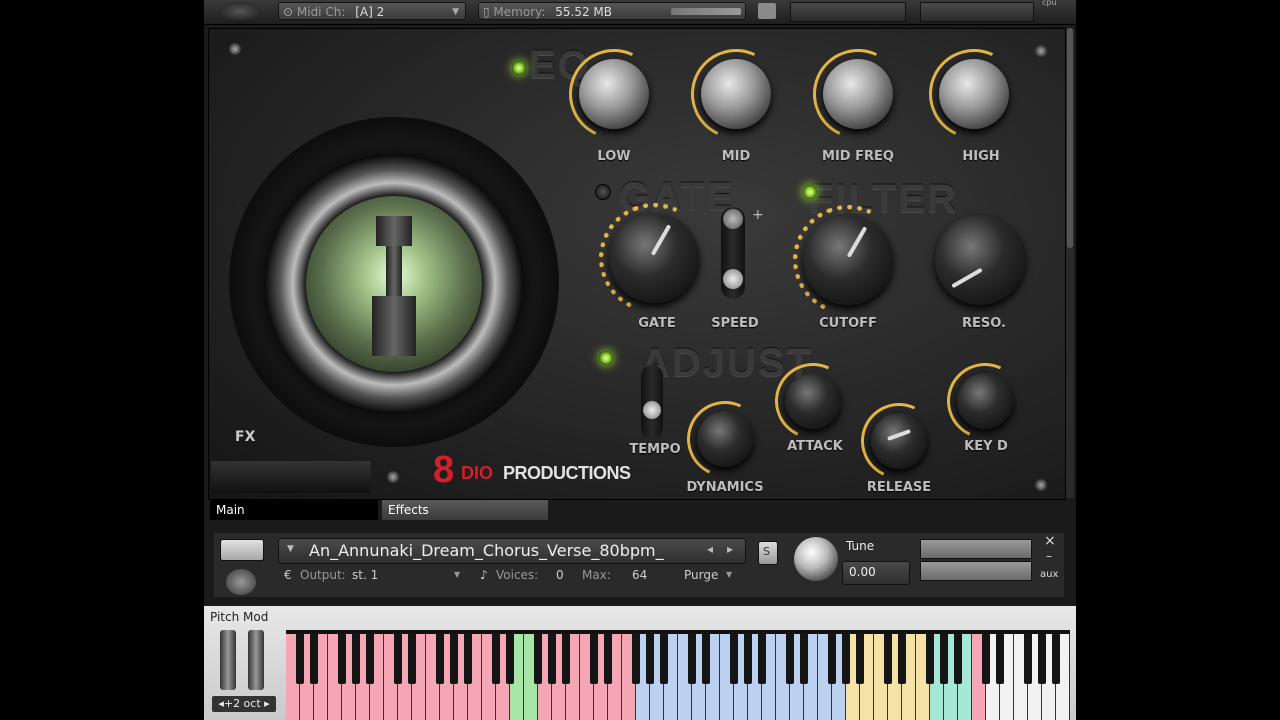  I want to click on volume-slider, so click(977, 12).